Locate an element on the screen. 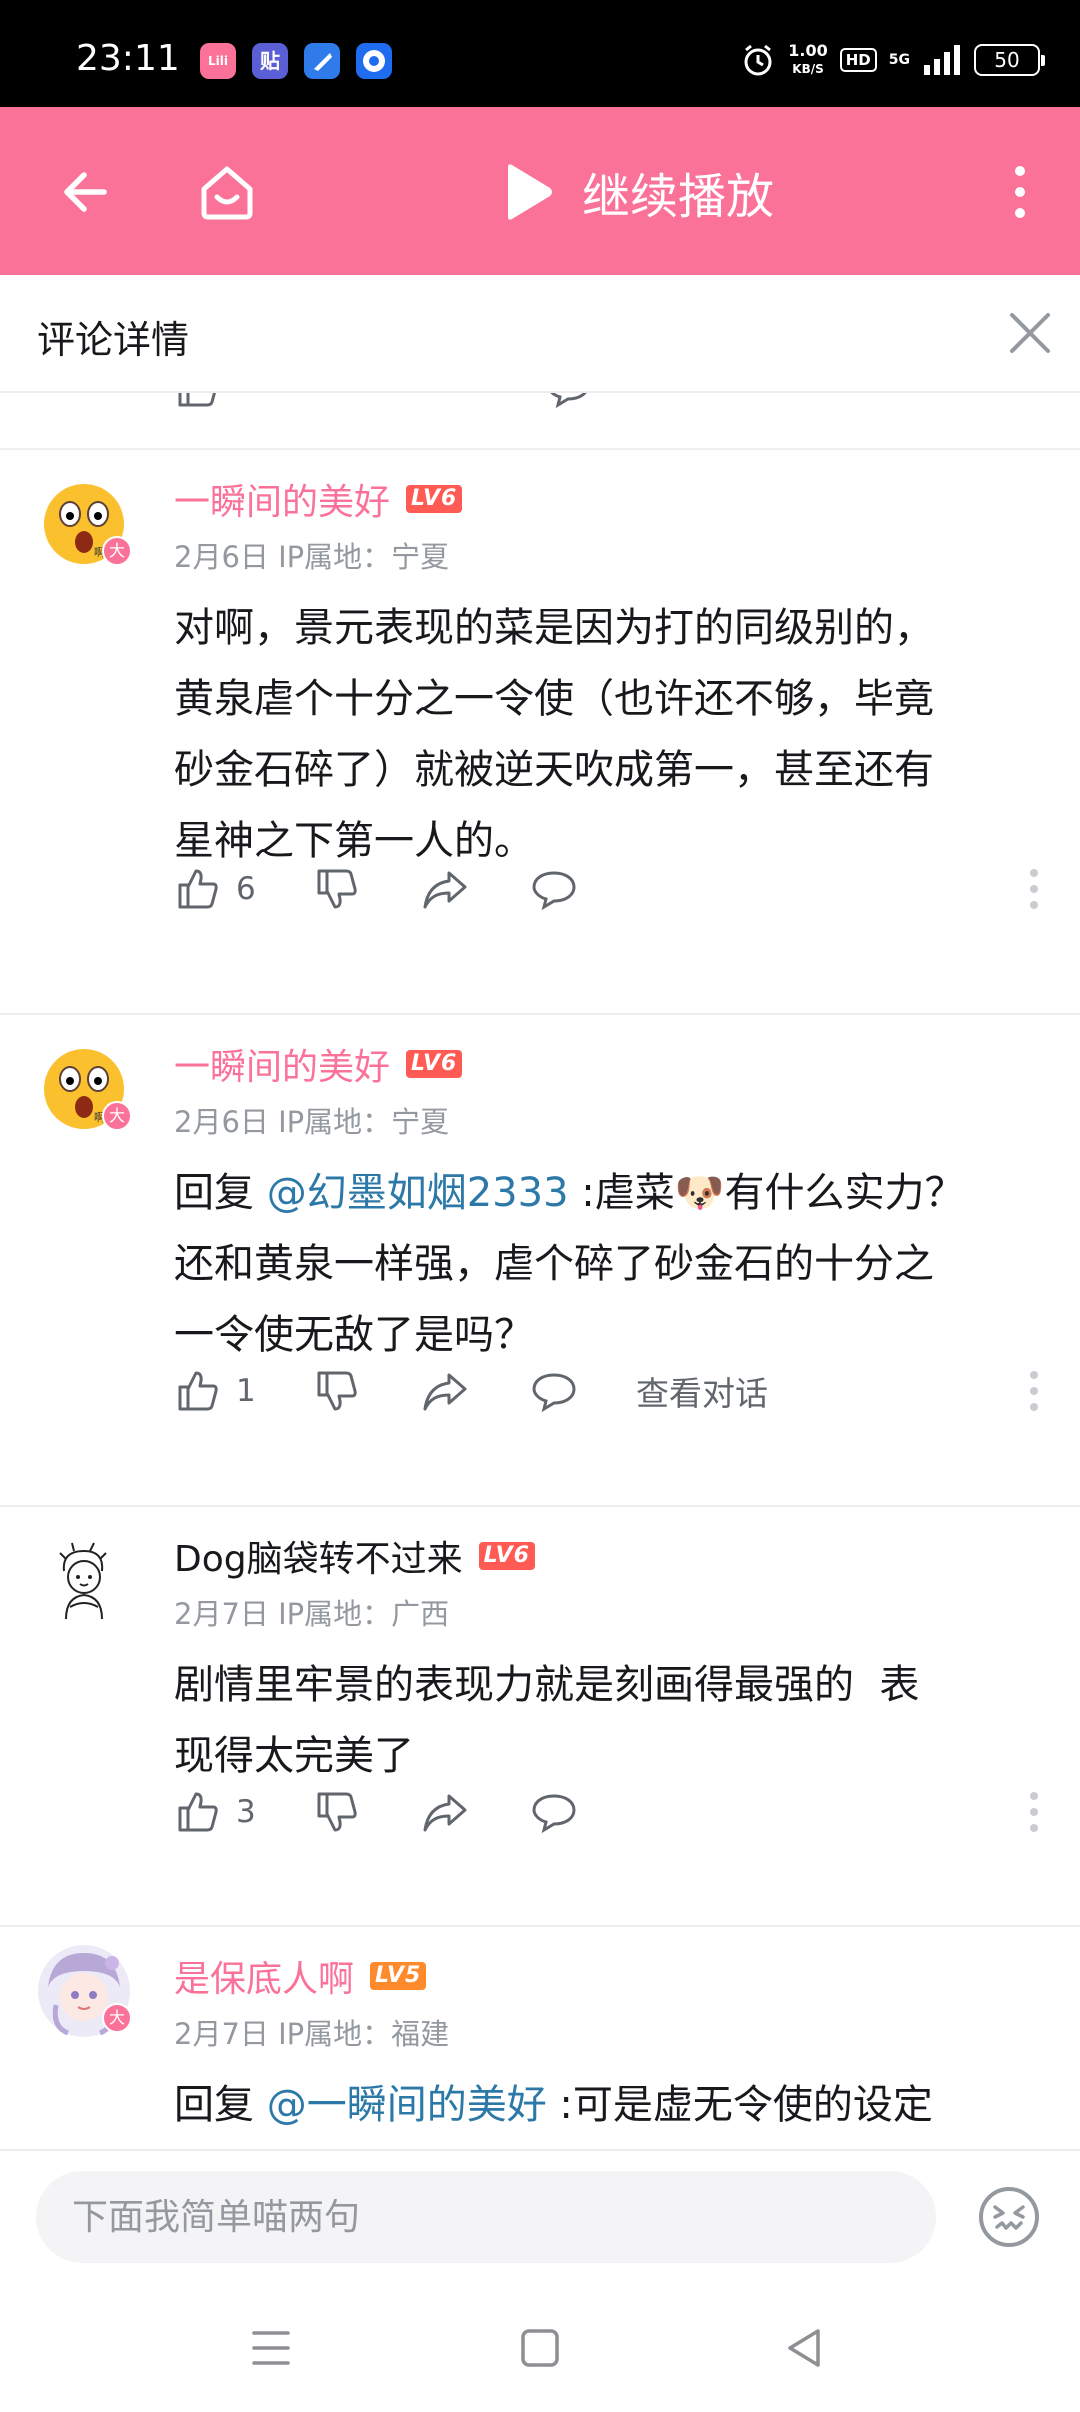 This screenshot has height=2412, width=1080. more-options-button is located at coordinates (1020, 192).